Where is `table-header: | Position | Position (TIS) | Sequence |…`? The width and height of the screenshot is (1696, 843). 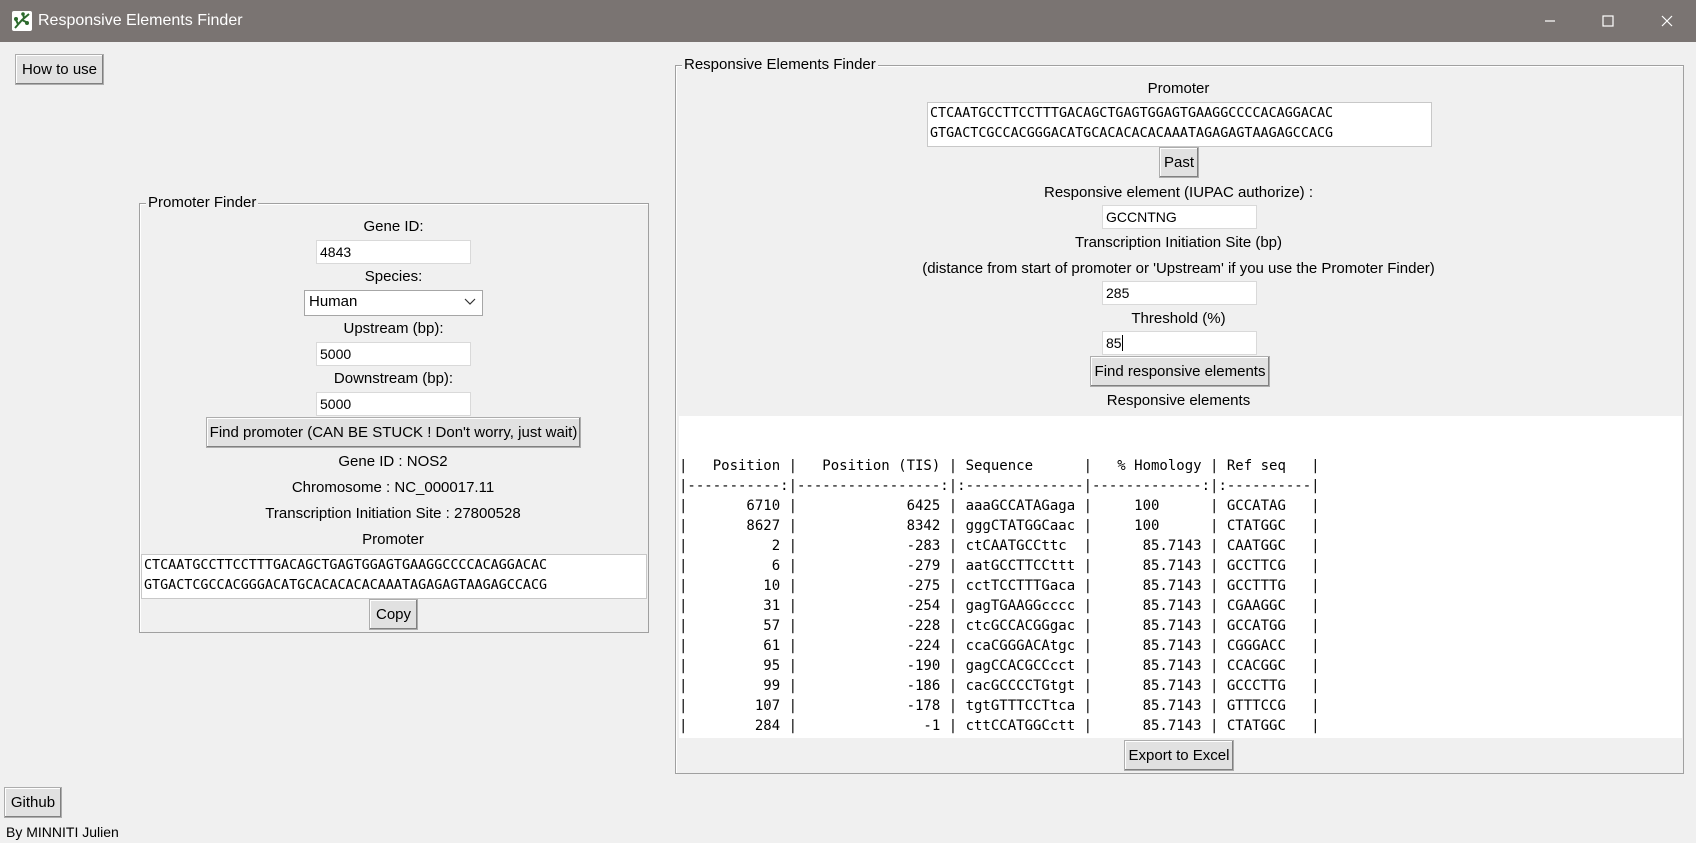 table-header: | Position | Position (TIS) | Sequence |… is located at coordinates (999, 466).